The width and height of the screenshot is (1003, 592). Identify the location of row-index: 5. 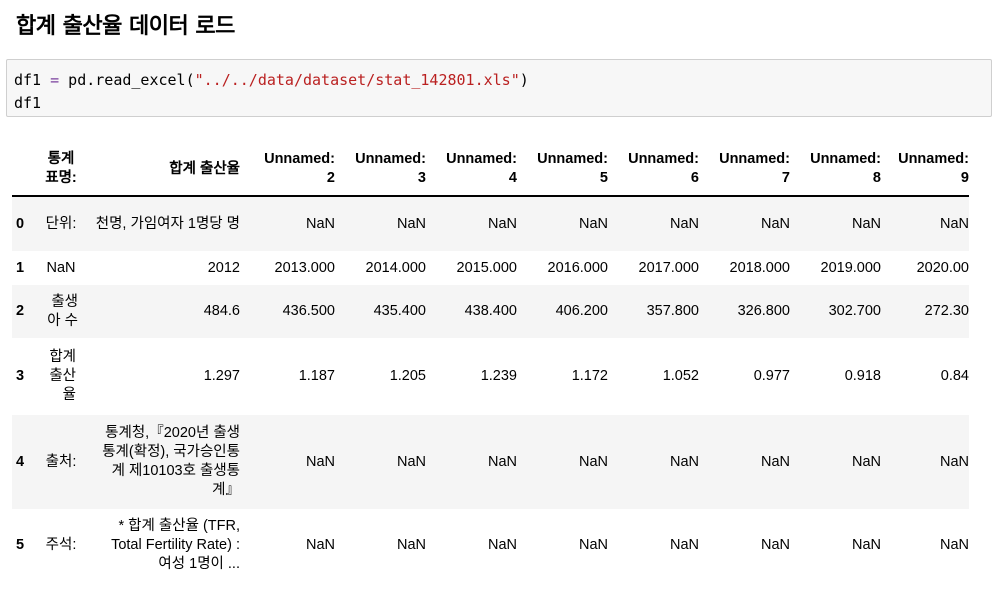
(20, 545).